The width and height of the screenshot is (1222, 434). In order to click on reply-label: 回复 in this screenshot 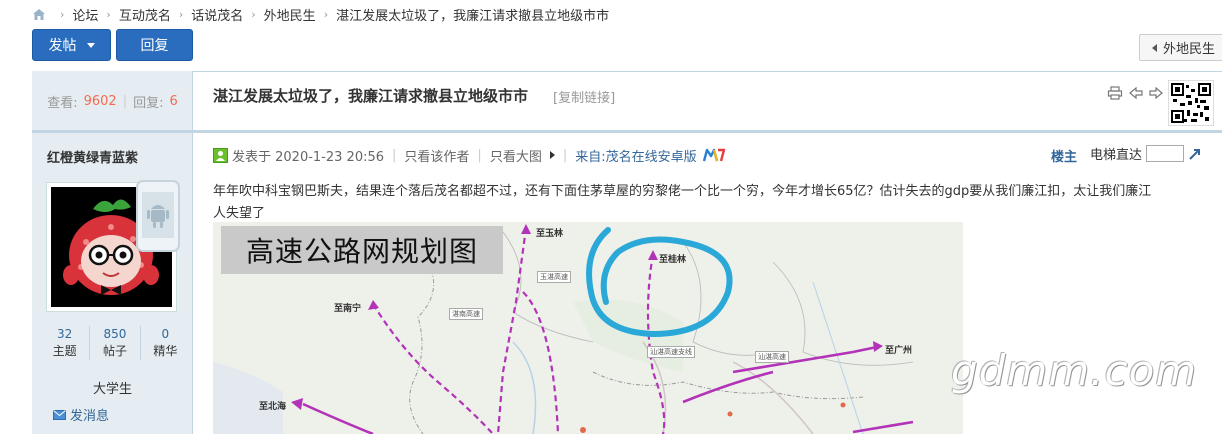, I will do `click(154, 46)`.